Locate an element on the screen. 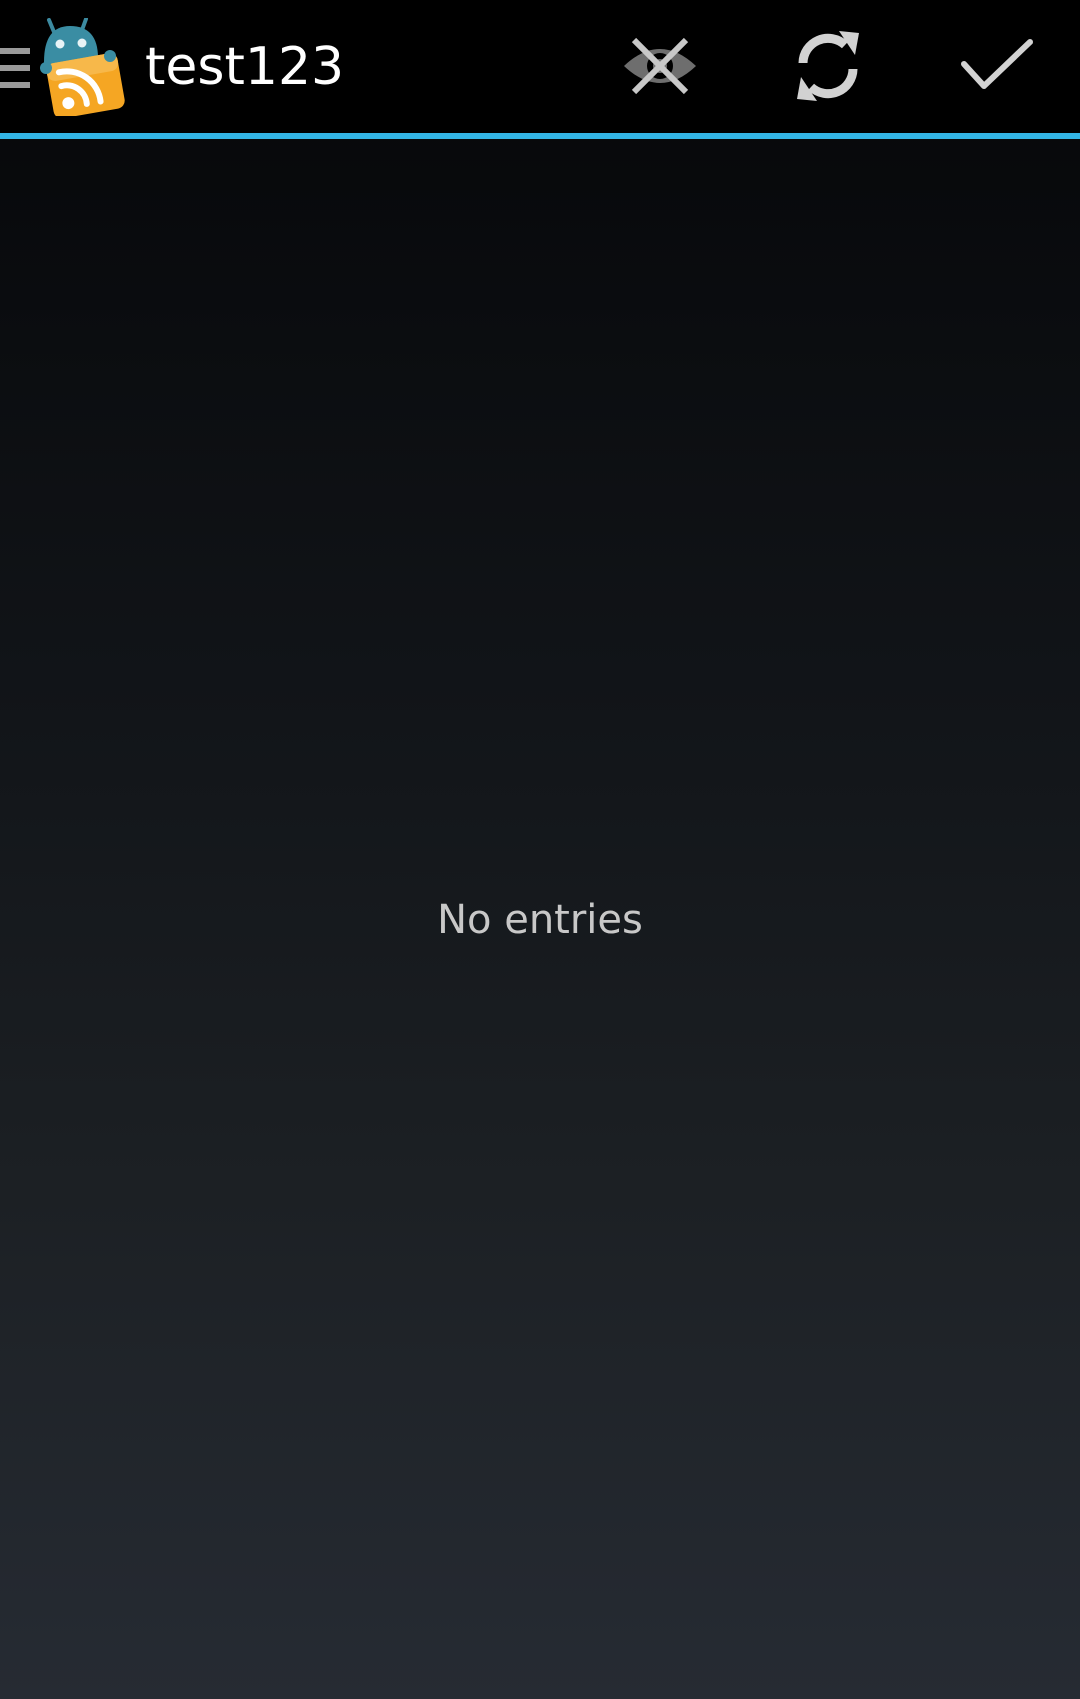 This screenshot has height=1699, width=1080. refresh-button is located at coordinates (828, 68).